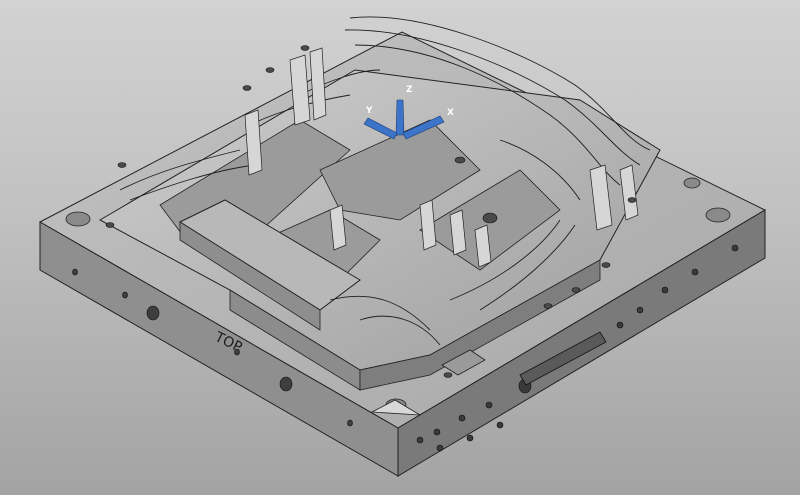 This screenshot has width=800, height=495. What do you see at coordinates (409, 90) in the screenshot?
I see `triad-z-label: Z` at bounding box center [409, 90].